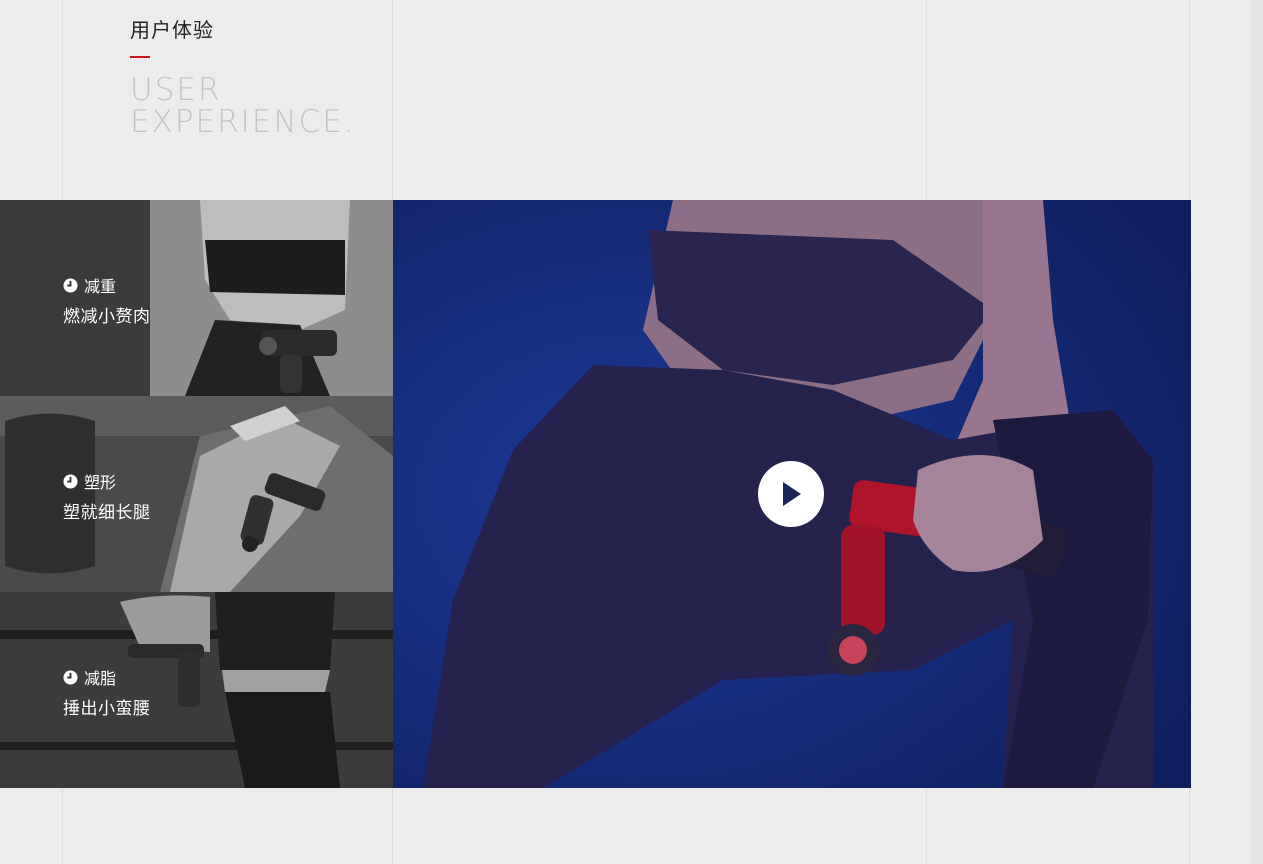  Describe the element at coordinates (107, 692) in the screenshot. I see `panel-text: 减脂 捶出小蛮腰` at that location.